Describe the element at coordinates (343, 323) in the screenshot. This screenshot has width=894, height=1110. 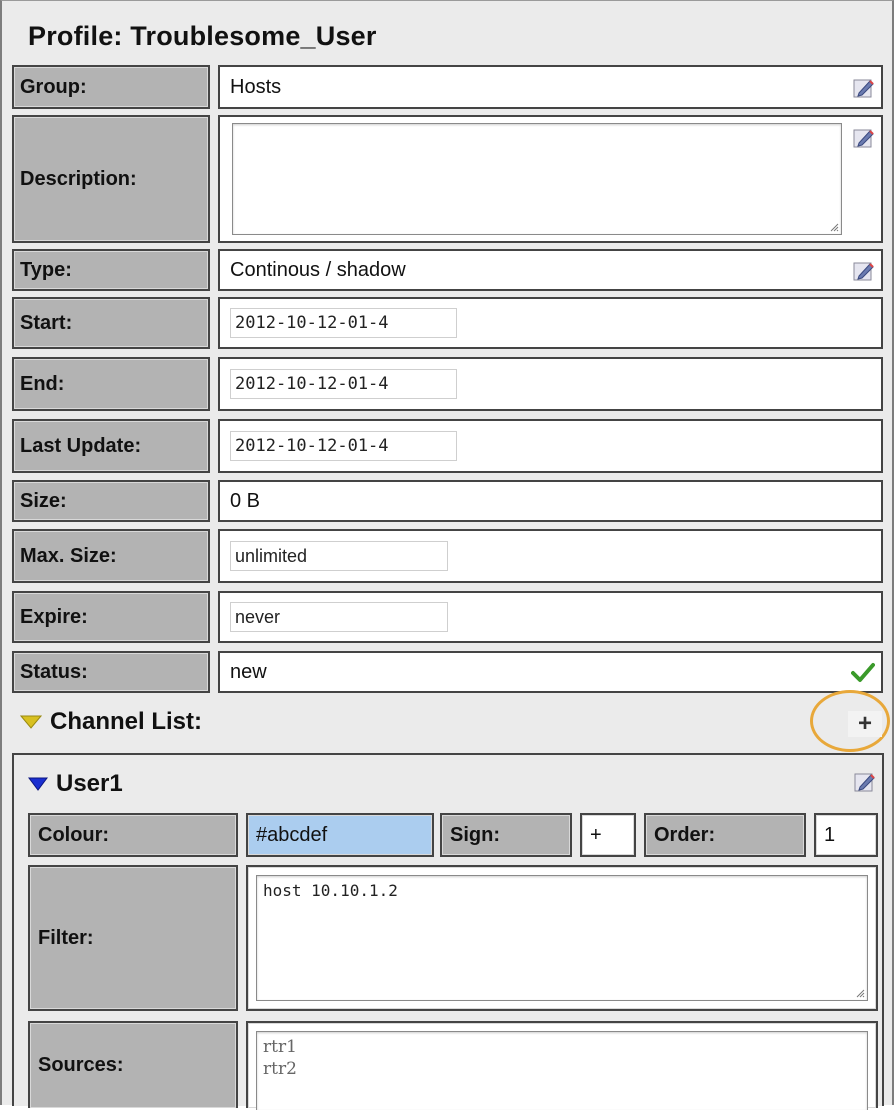
I see `start-input: 2012-10-12-01-4` at that location.